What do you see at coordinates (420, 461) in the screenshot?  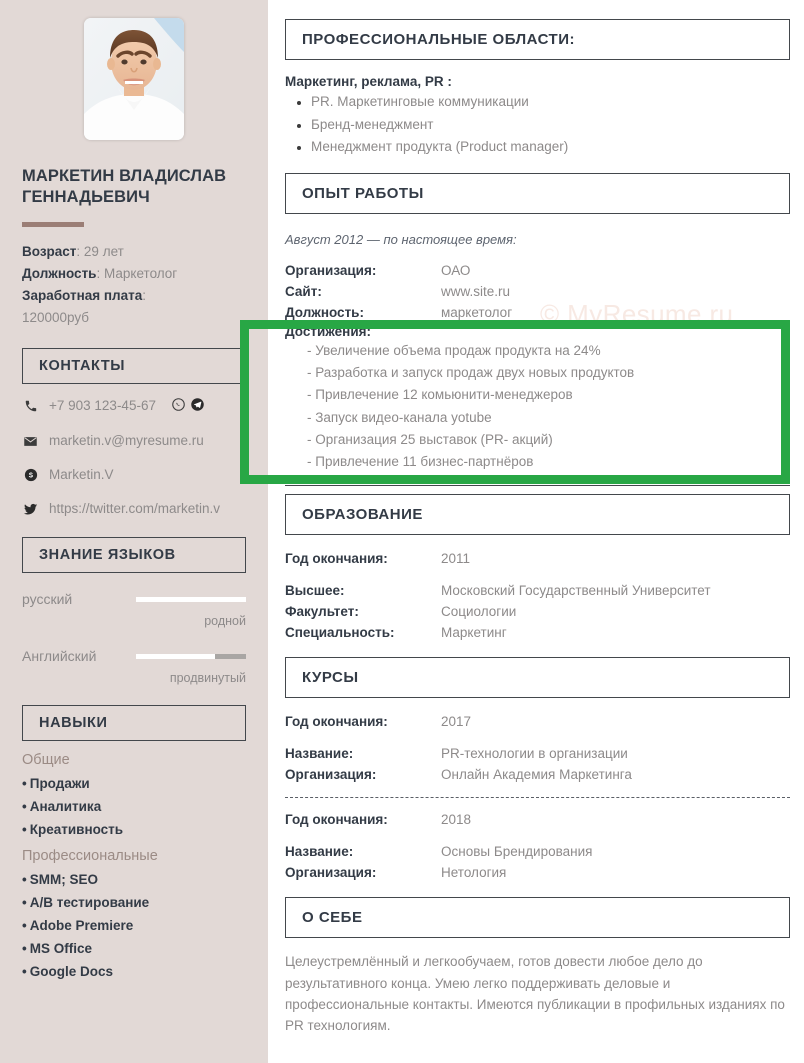 I see `list-item: - Привлечение 11 бизнес-партнёров` at bounding box center [420, 461].